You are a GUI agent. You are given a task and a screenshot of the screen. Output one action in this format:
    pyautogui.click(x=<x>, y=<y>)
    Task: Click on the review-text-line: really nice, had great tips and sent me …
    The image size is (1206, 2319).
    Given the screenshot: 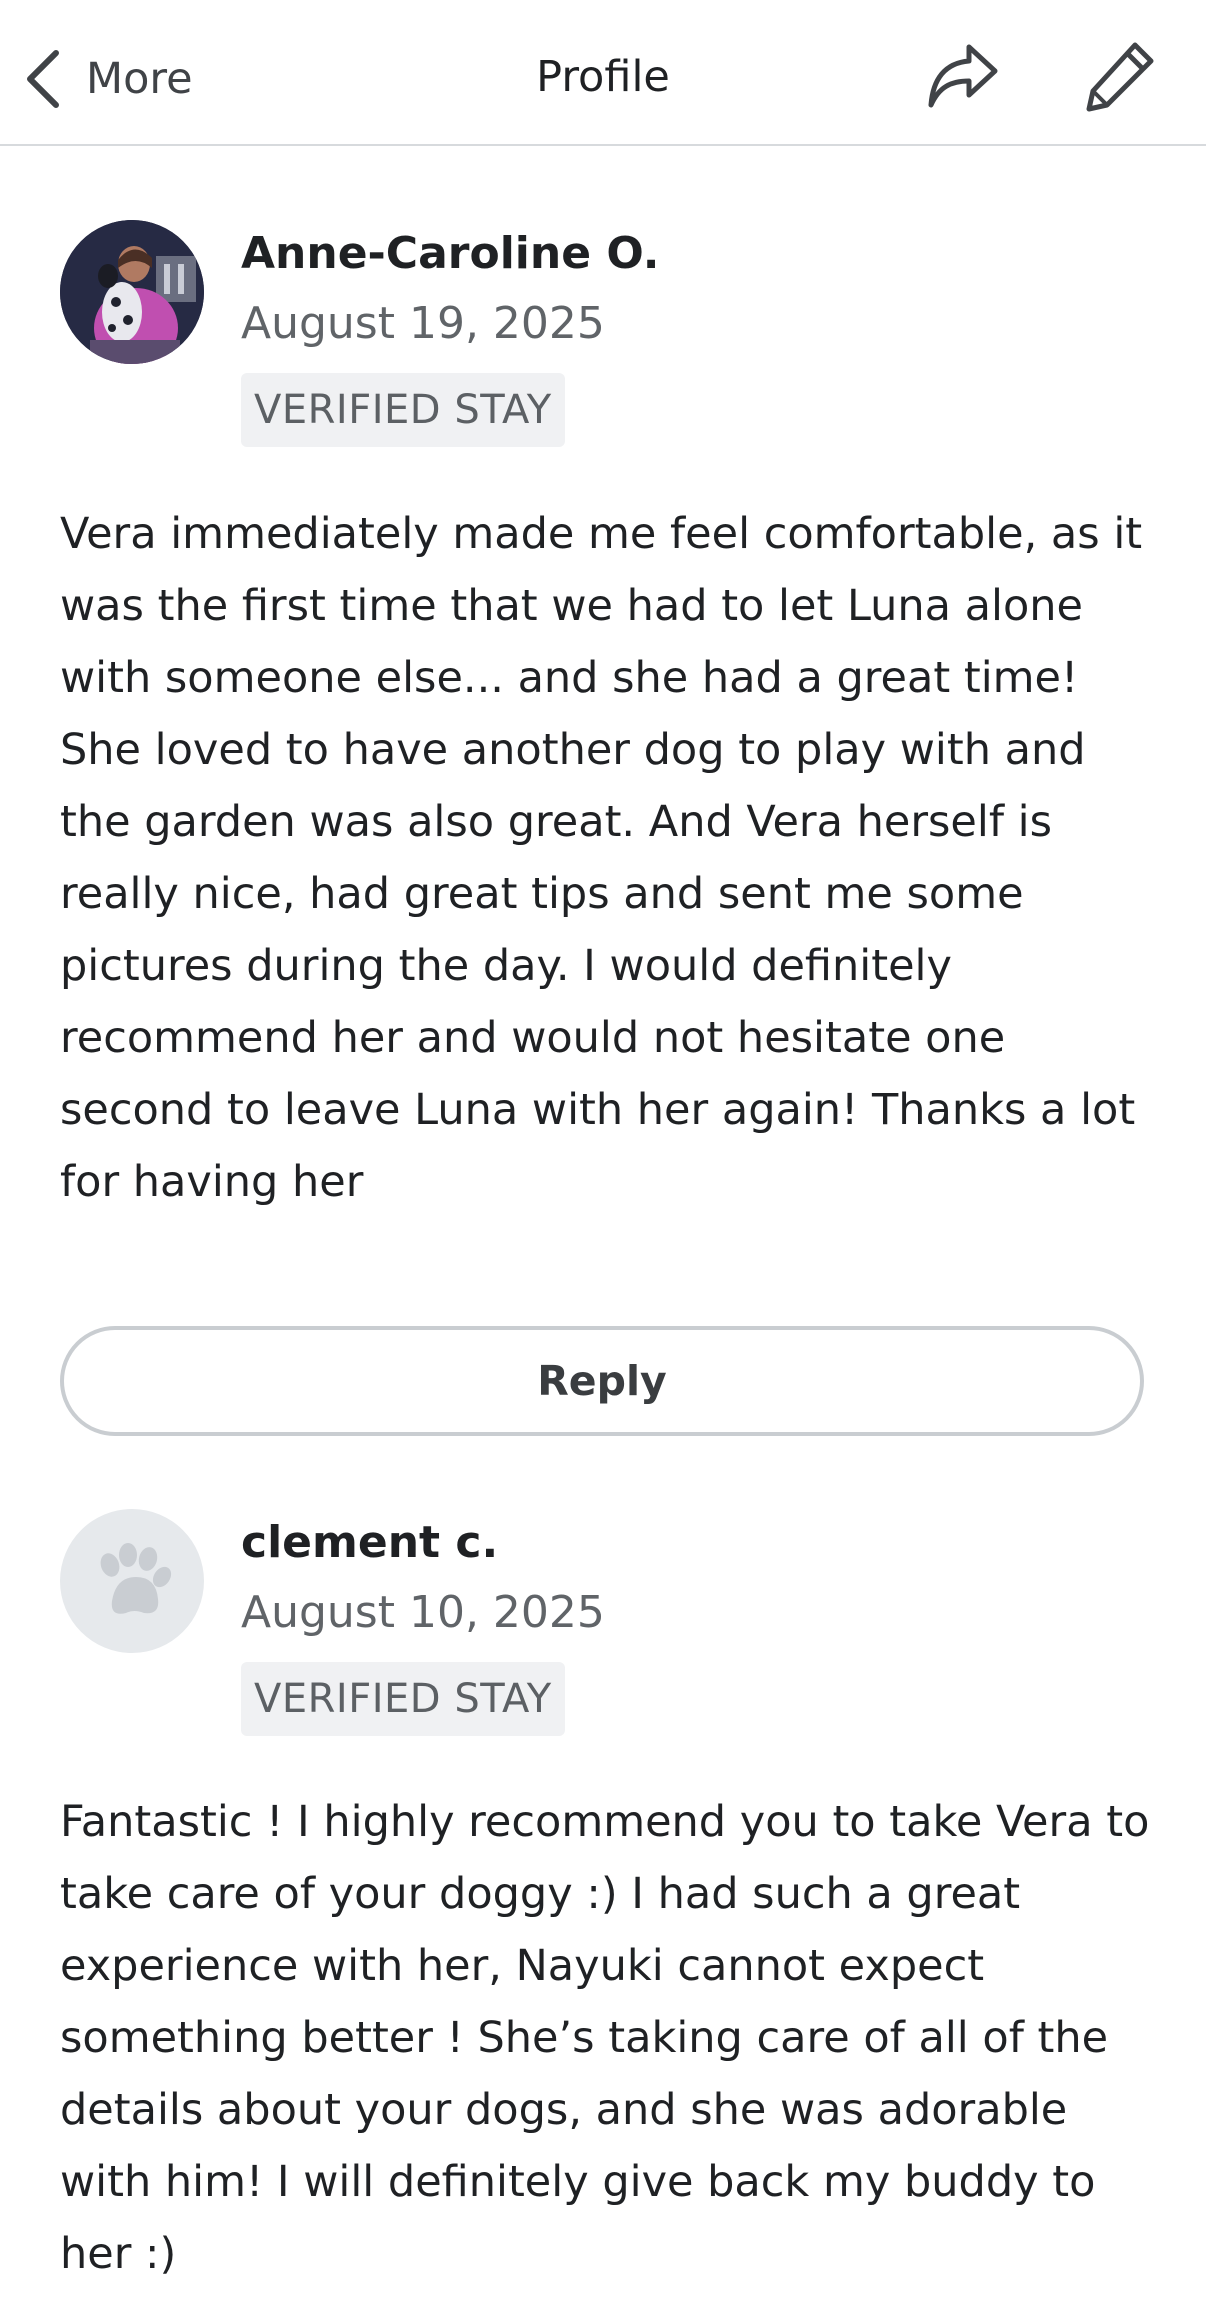 What is the action you would take?
    pyautogui.click(x=542, y=894)
    